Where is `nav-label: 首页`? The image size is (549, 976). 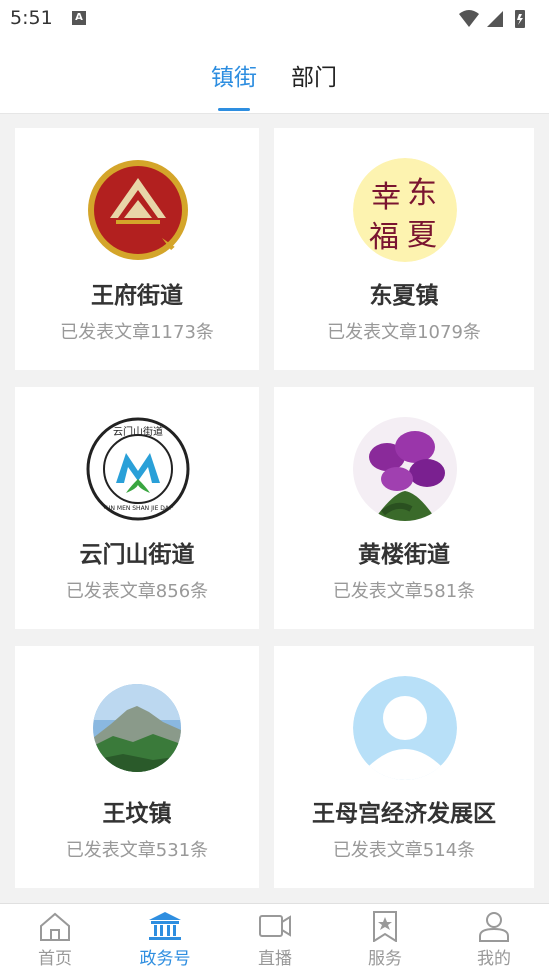
nav-label: 首页 is located at coordinates (55, 959).